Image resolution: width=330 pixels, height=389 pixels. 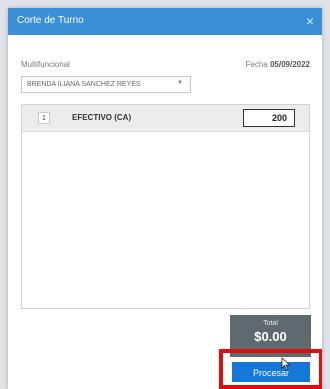 What do you see at coordinates (45, 64) in the screenshot?
I see `multifuncional-label: Multifuncional` at bounding box center [45, 64].